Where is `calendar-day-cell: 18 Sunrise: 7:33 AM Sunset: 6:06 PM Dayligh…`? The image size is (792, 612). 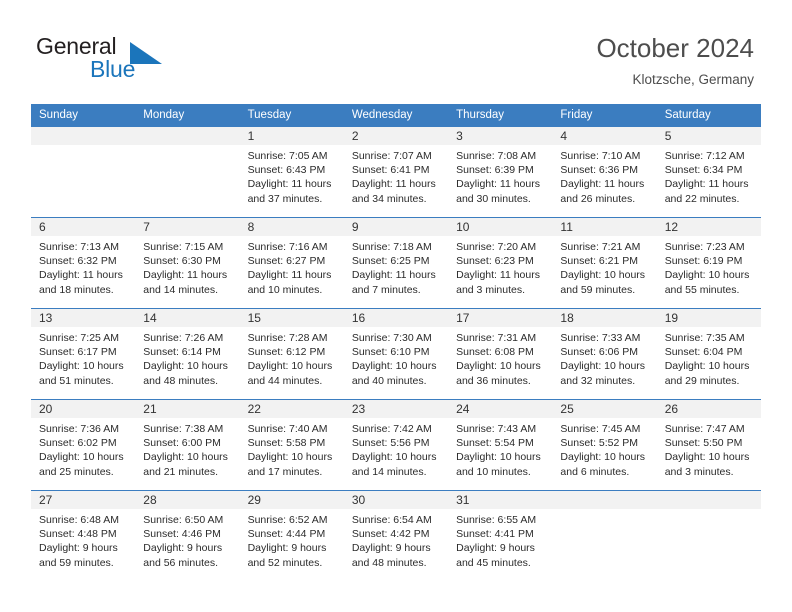
calendar-day-cell: 18 Sunrise: 7:33 AM Sunset: 6:06 PM Dayligh… is located at coordinates (604, 354).